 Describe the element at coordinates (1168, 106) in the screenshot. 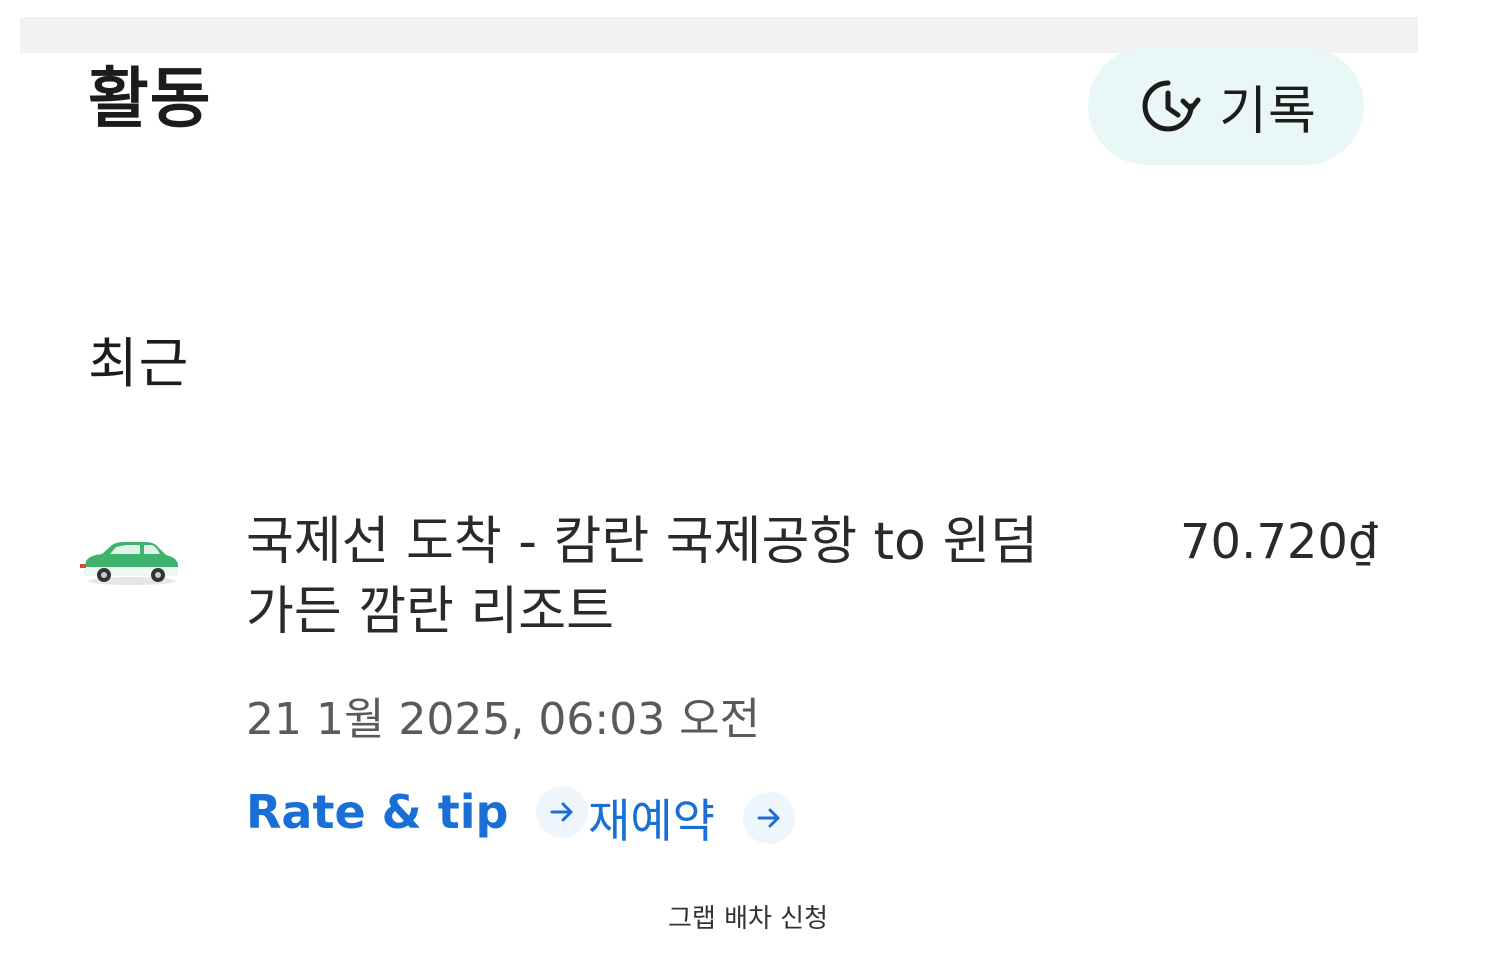

I see `history-icon` at that location.